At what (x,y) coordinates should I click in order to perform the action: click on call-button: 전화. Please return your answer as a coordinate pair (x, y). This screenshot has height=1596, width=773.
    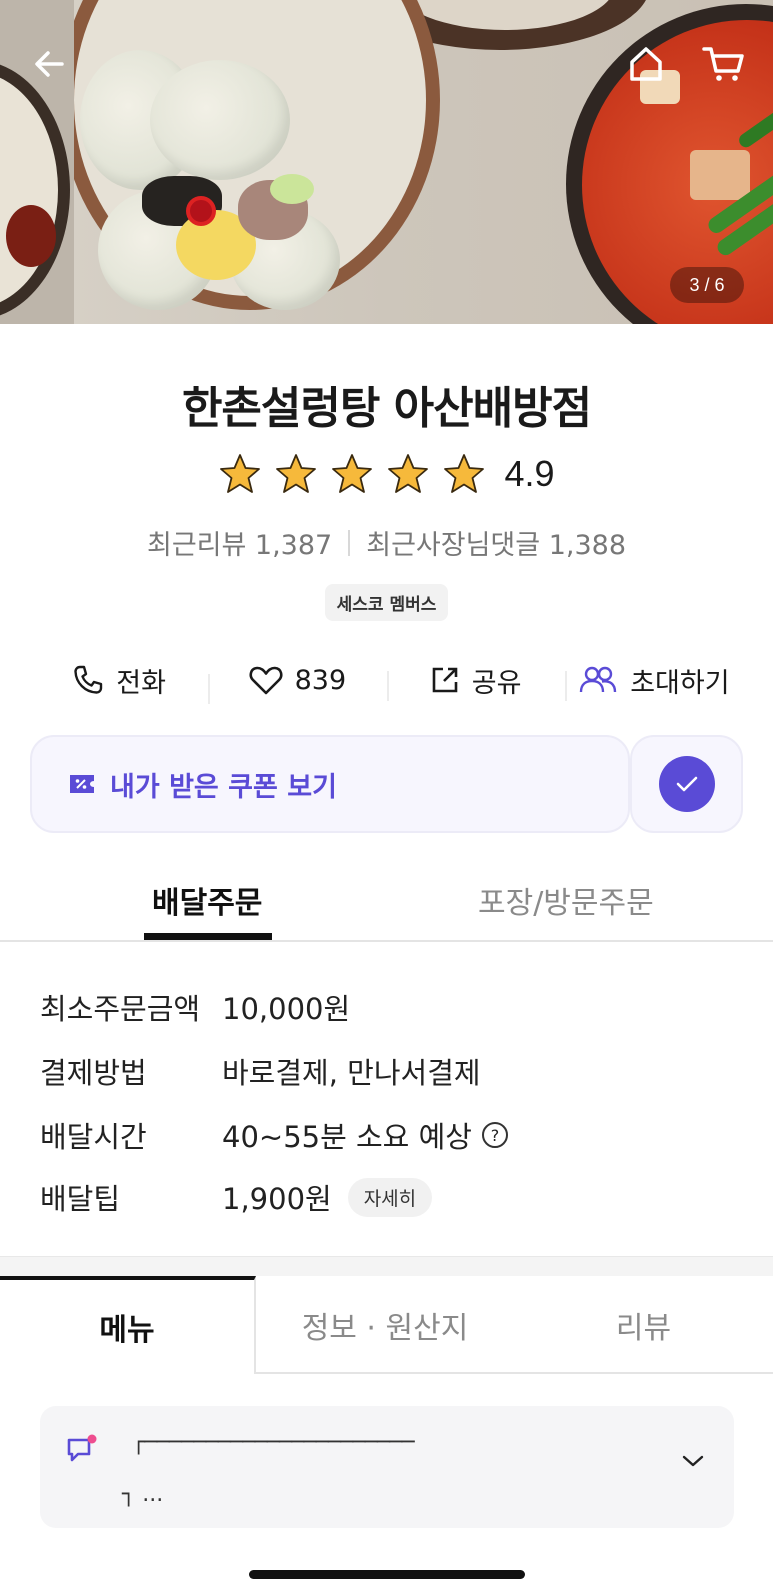
    Looking at the image, I should click on (119, 680).